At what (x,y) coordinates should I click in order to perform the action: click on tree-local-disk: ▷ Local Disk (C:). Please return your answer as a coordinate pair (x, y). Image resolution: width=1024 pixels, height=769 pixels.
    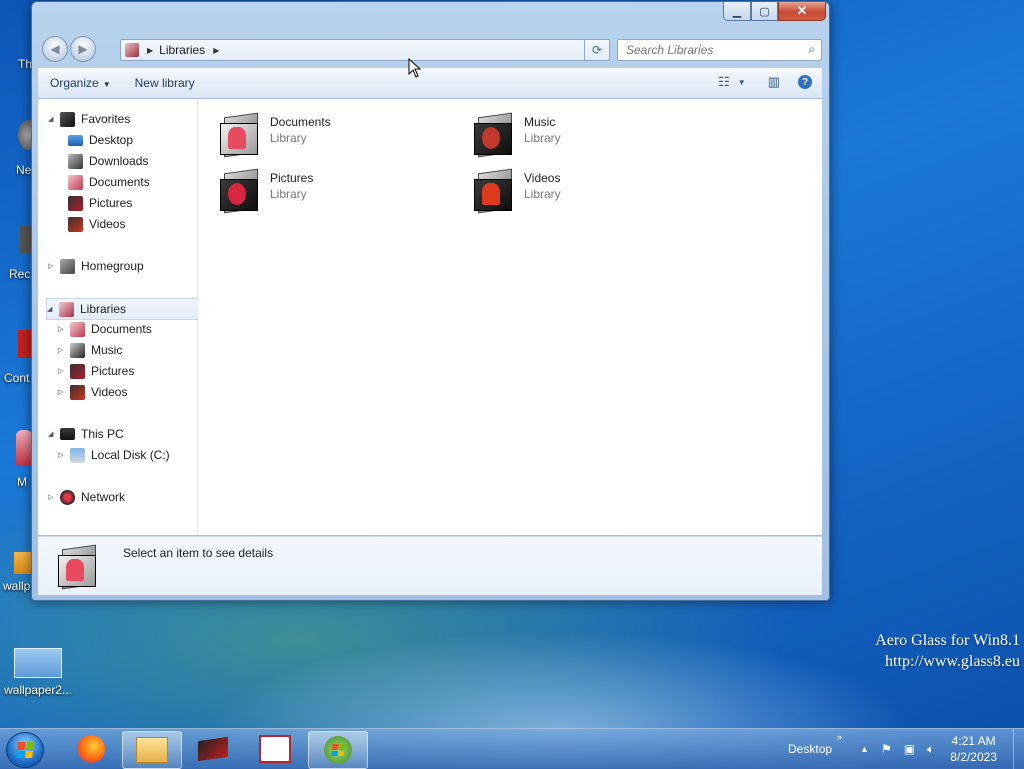
    Looking at the image, I should click on (114, 455).